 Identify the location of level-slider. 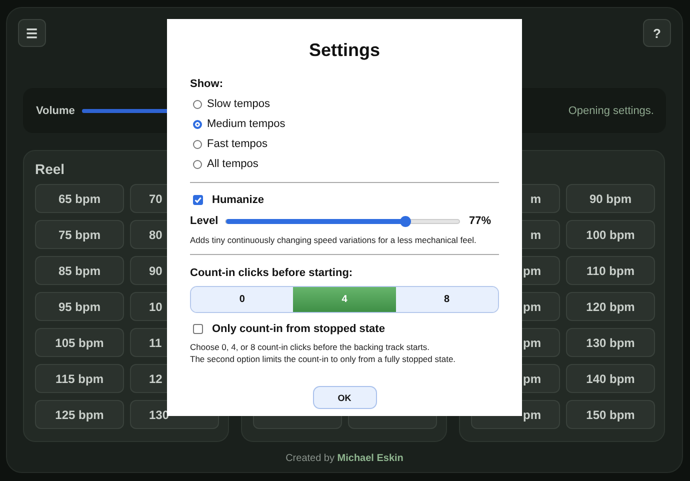
(342, 221).